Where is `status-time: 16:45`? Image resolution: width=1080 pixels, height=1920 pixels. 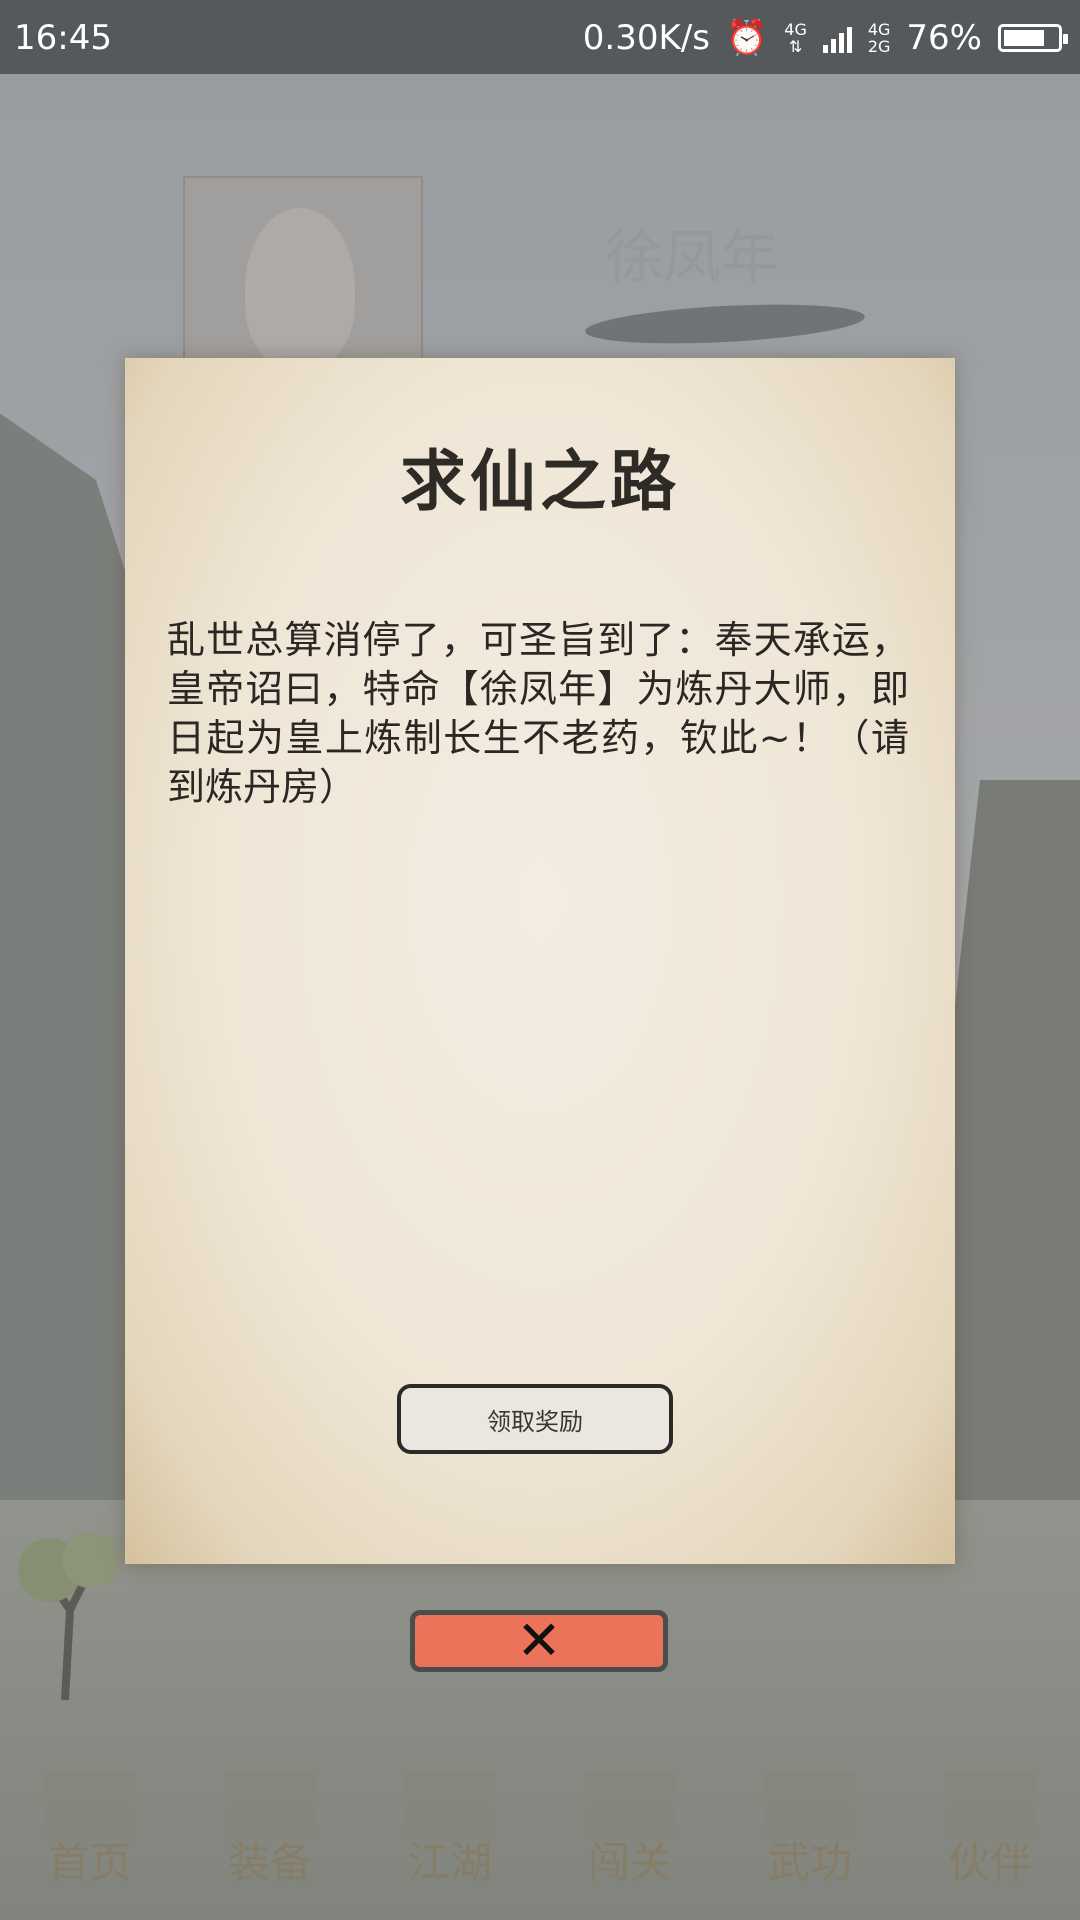
status-time: 16:45 is located at coordinates (63, 38).